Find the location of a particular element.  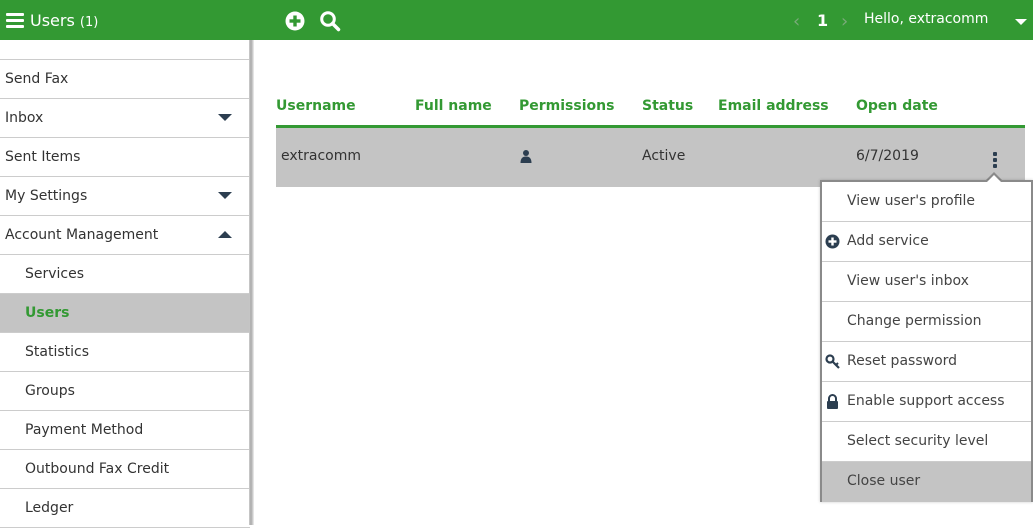

sidebar-item-inbox: Inbox is located at coordinates (125, 118).